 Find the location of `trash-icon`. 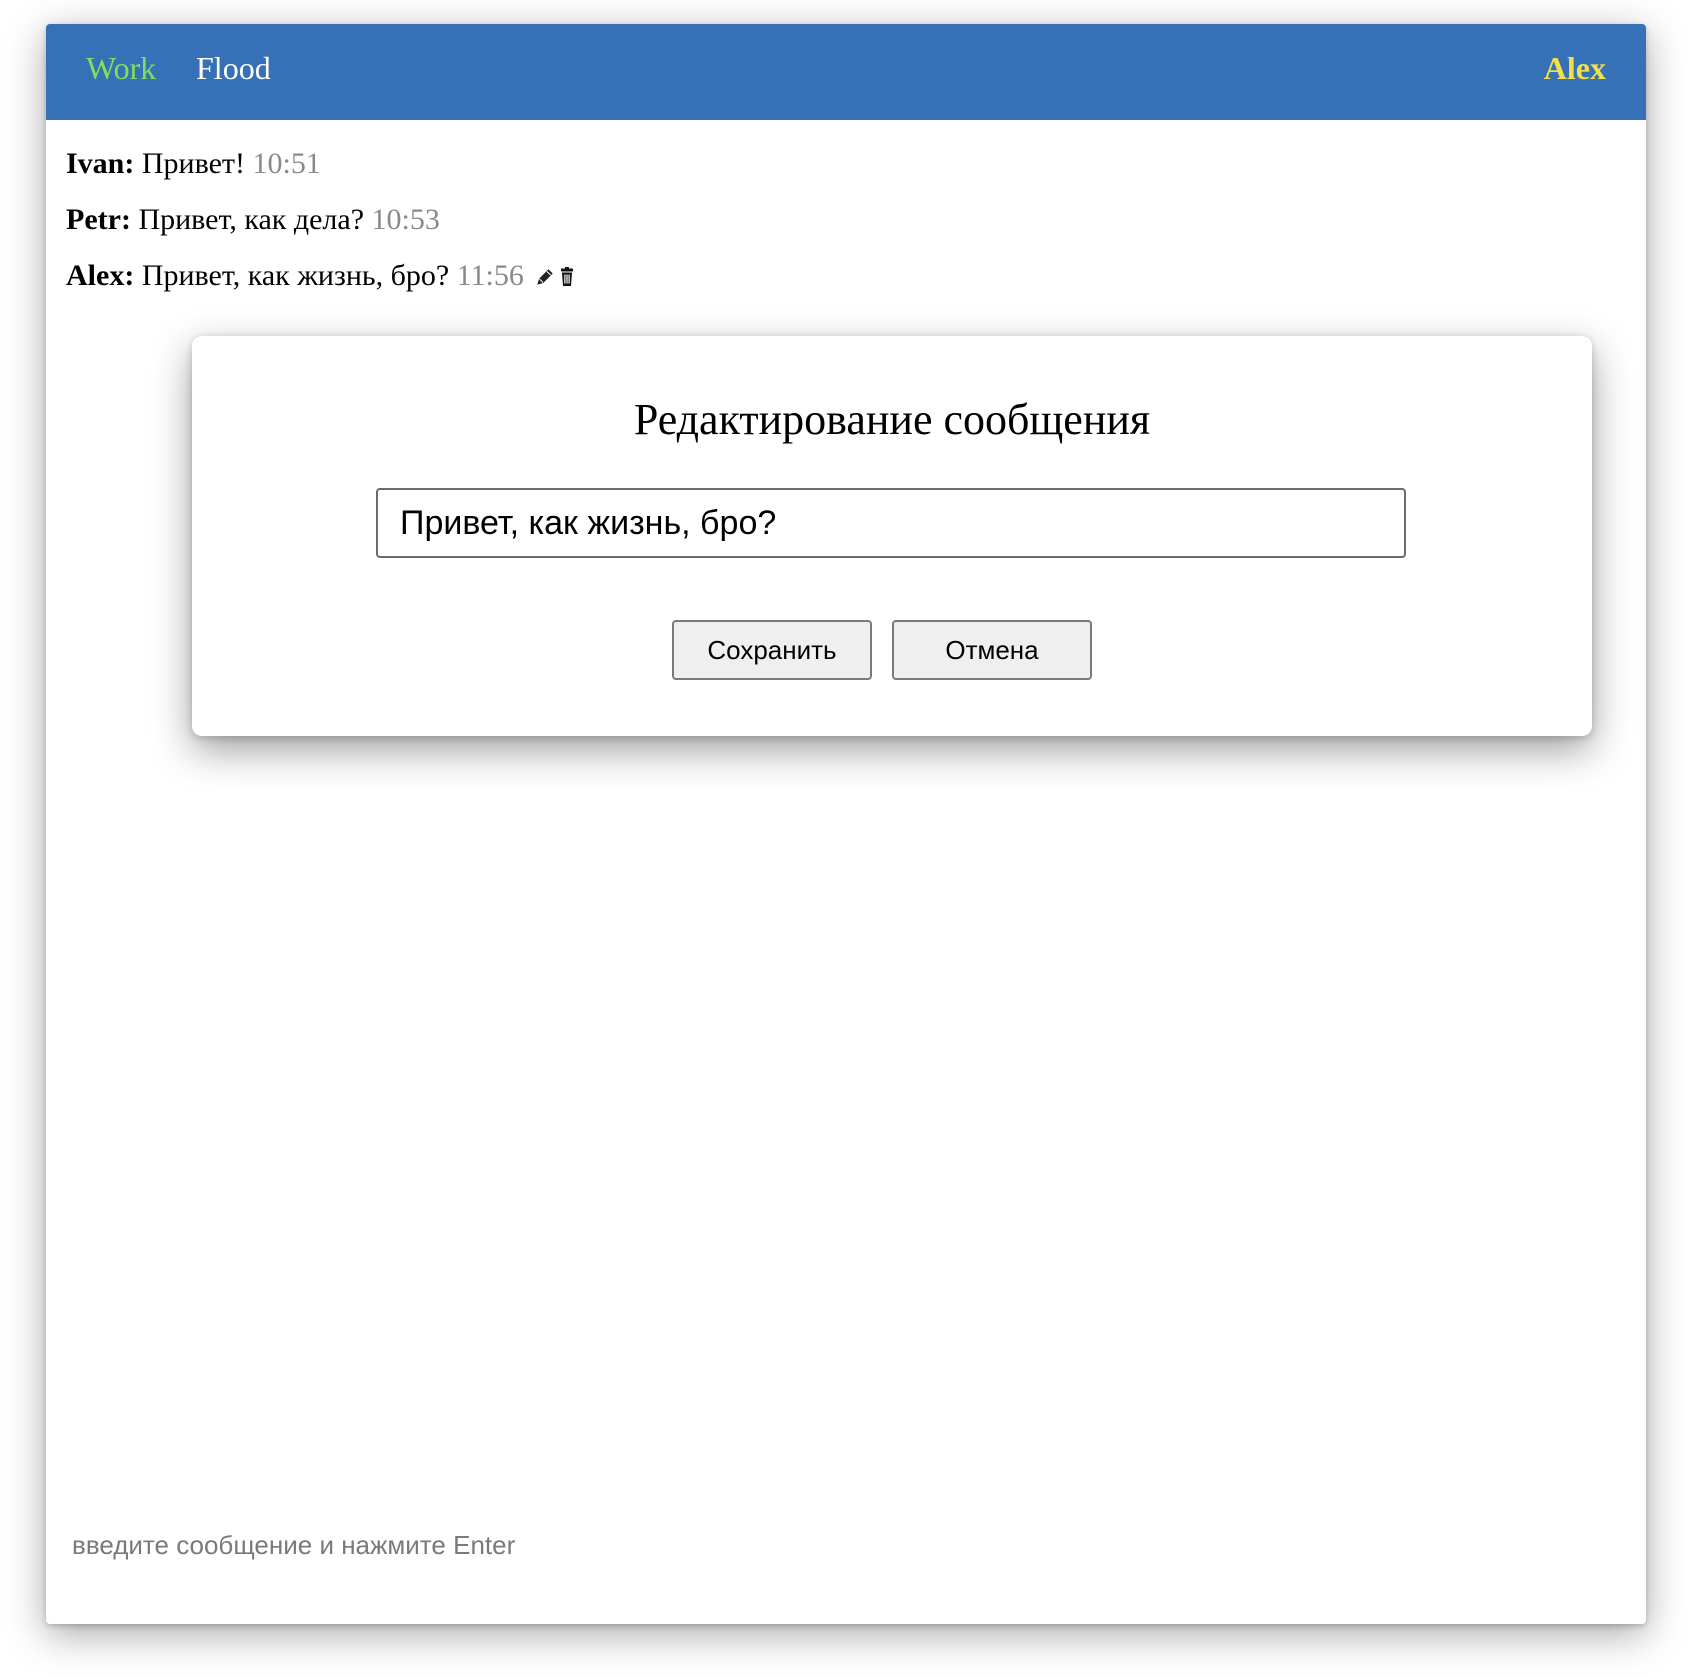

trash-icon is located at coordinates (567, 278).